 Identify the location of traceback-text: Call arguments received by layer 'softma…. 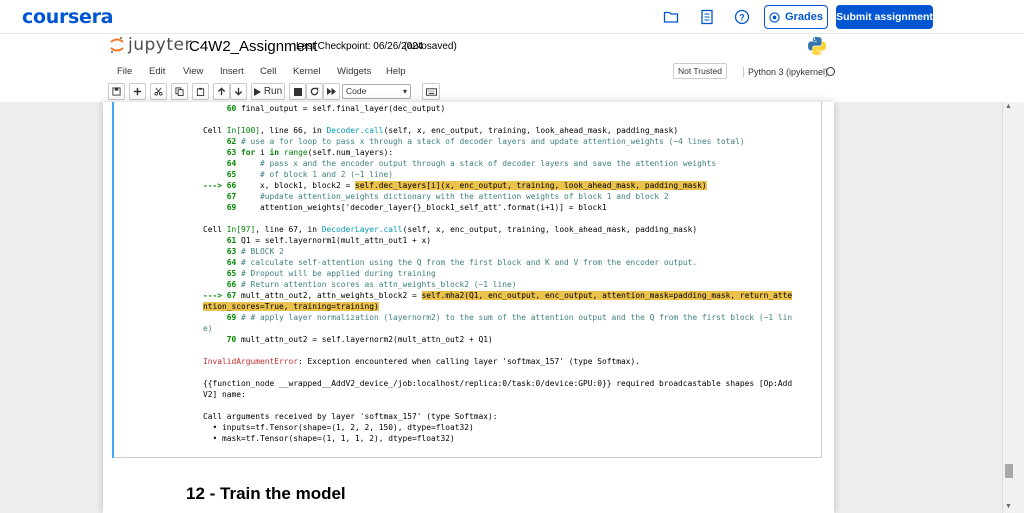
(350, 416).